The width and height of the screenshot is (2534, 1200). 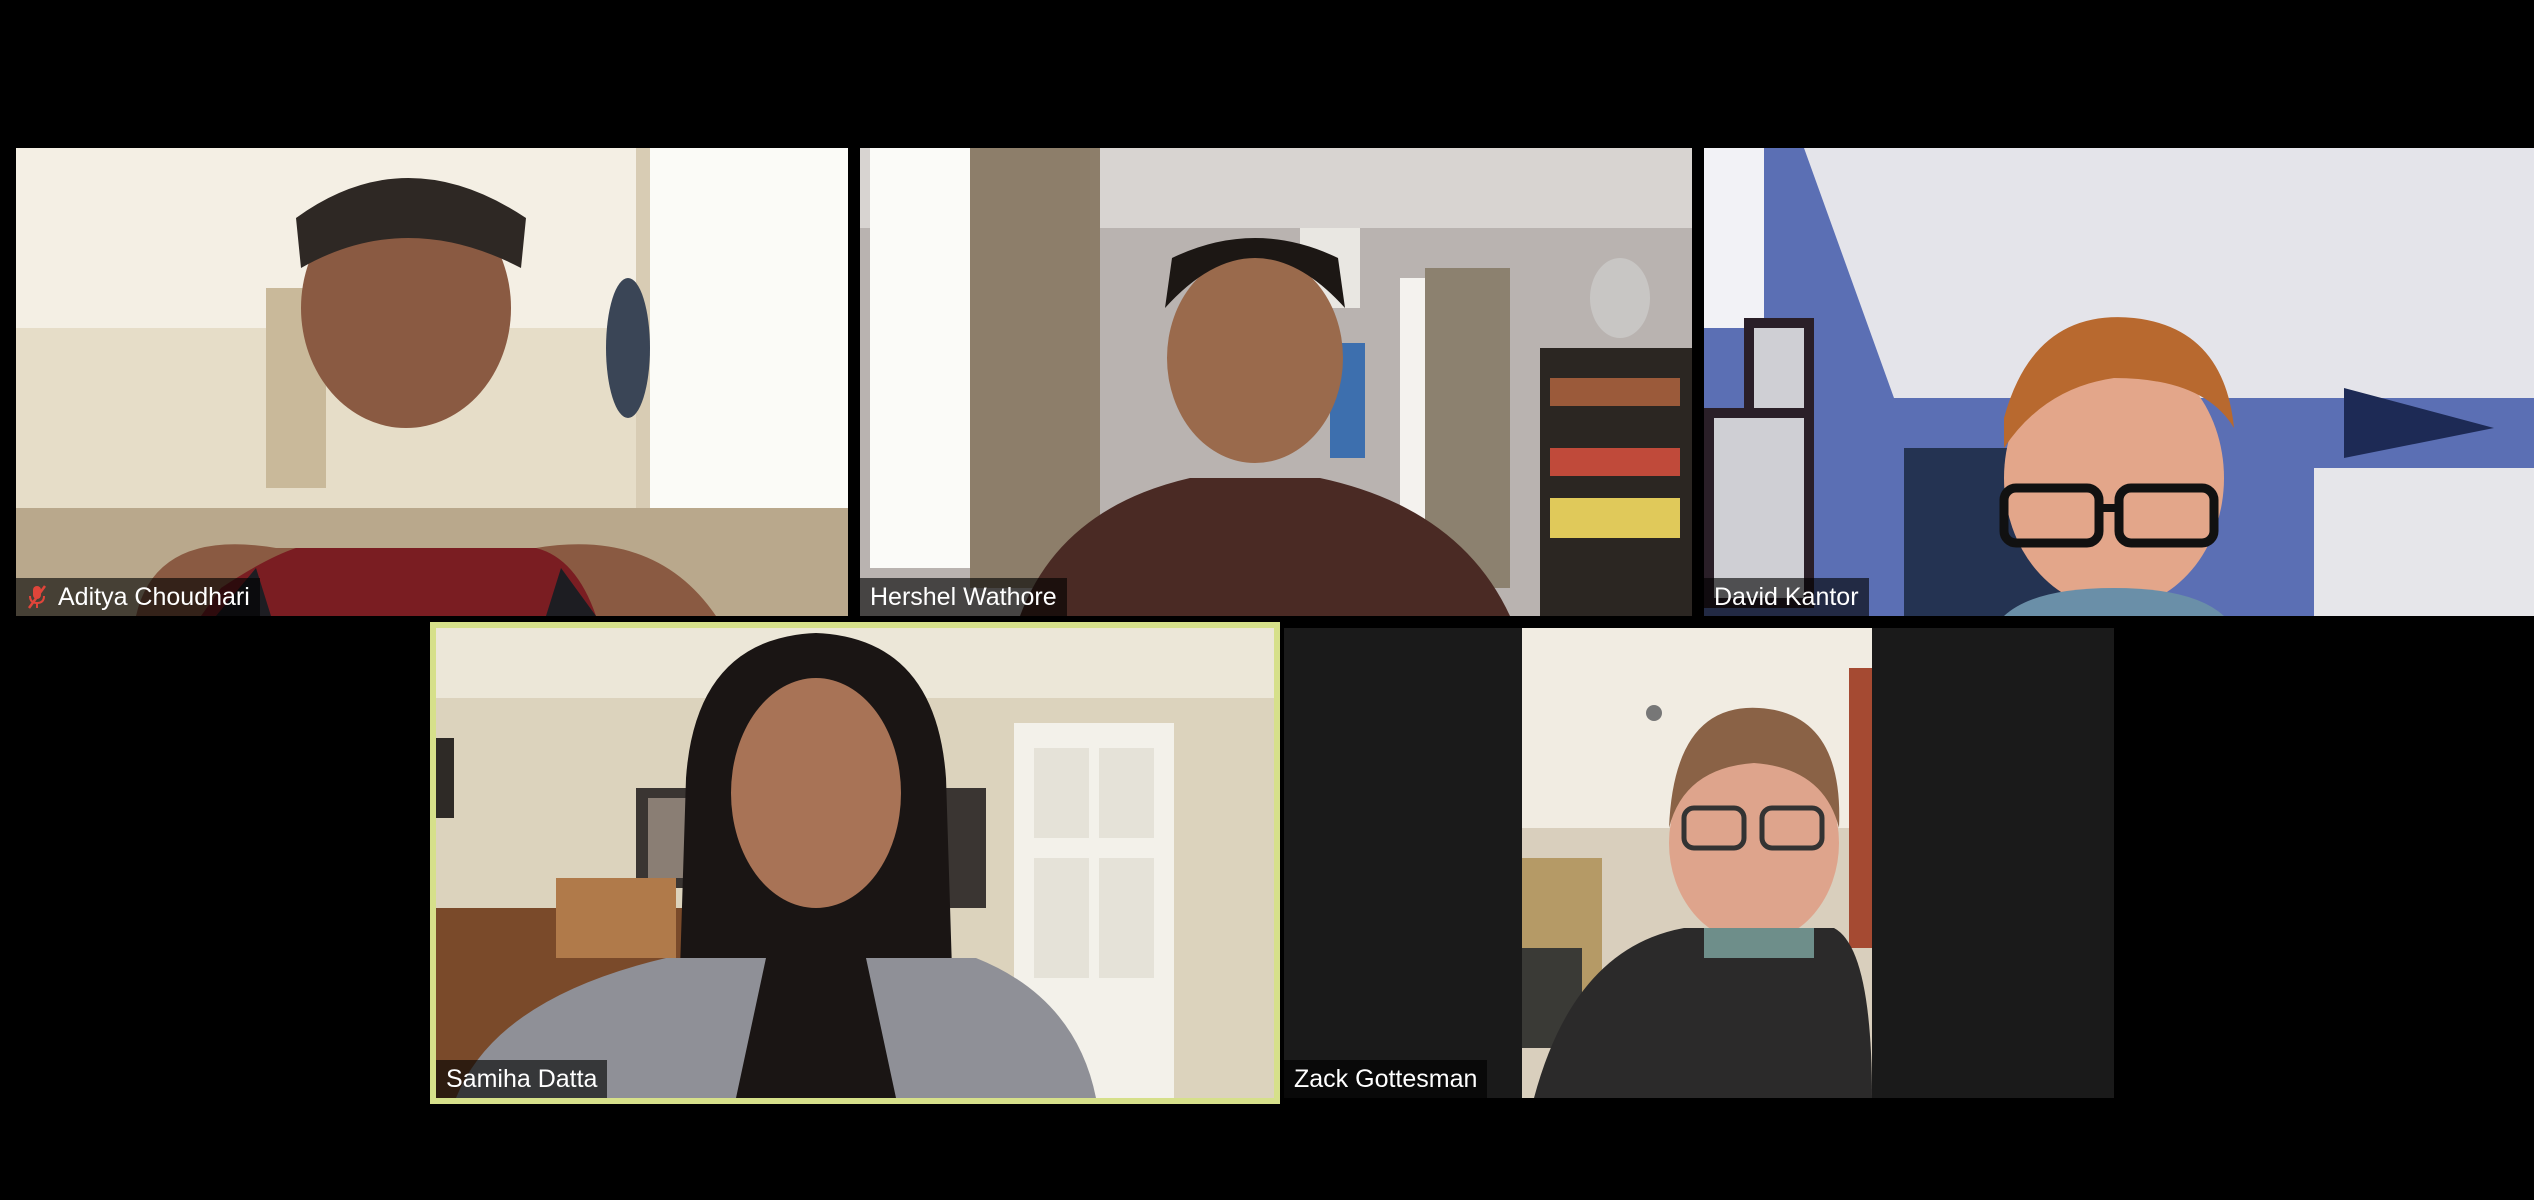 I want to click on participant-name: David Kantor, so click(x=1786, y=597).